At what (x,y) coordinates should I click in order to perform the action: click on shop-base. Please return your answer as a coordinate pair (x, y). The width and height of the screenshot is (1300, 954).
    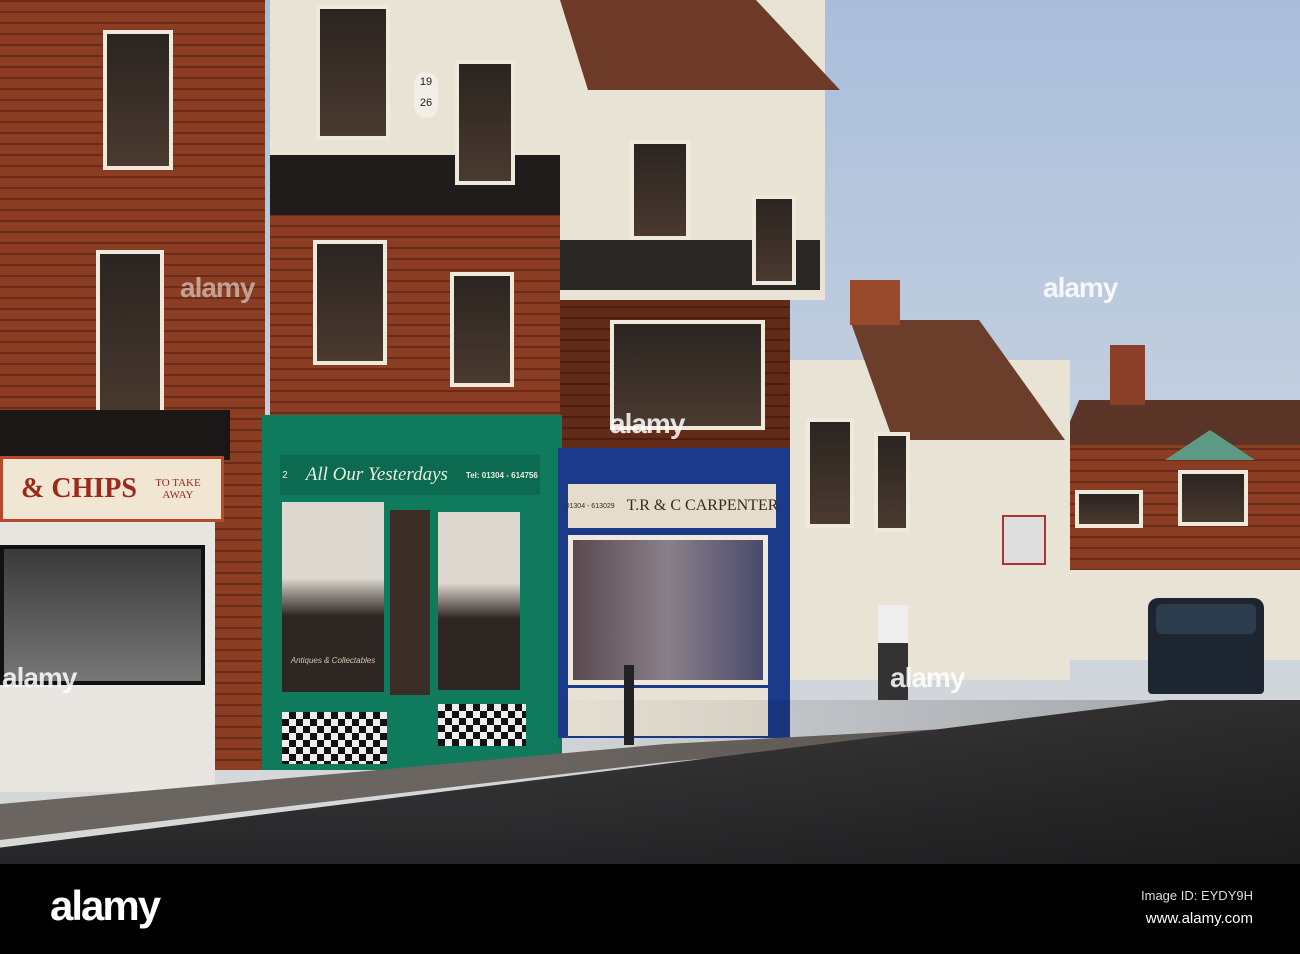
    Looking at the image, I should click on (668, 712).